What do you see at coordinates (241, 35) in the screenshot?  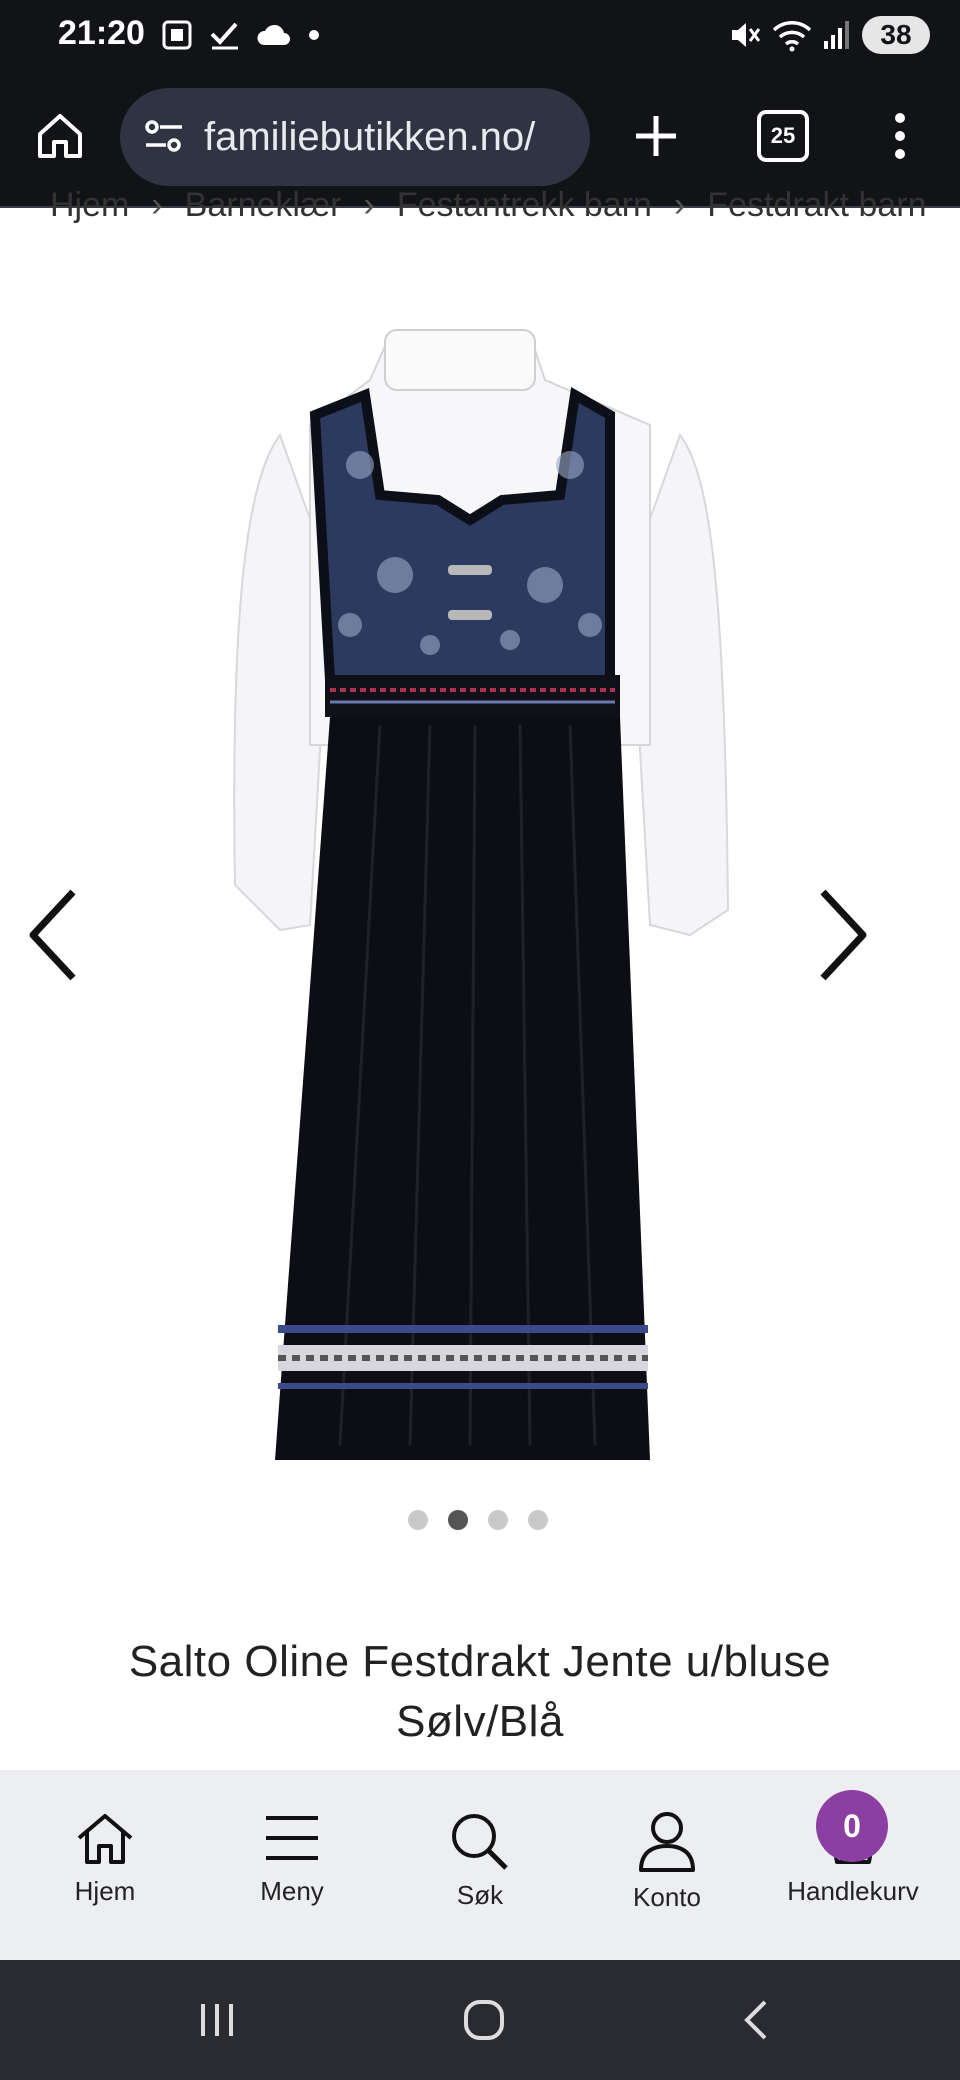 I see `status-left-icons` at bounding box center [241, 35].